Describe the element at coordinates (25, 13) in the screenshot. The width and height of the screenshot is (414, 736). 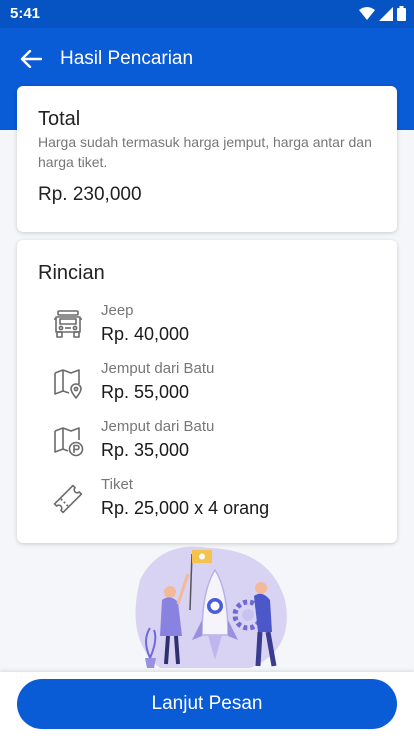
I see `status-time: 5:41` at that location.